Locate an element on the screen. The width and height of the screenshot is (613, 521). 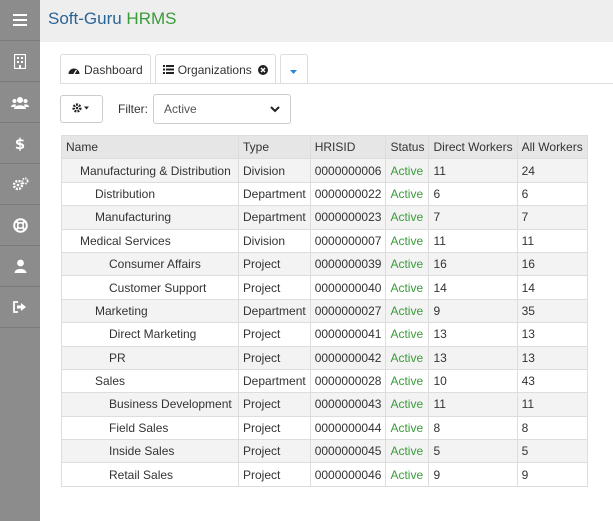
cell-all-workers: 24 is located at coordinates (552, 170).